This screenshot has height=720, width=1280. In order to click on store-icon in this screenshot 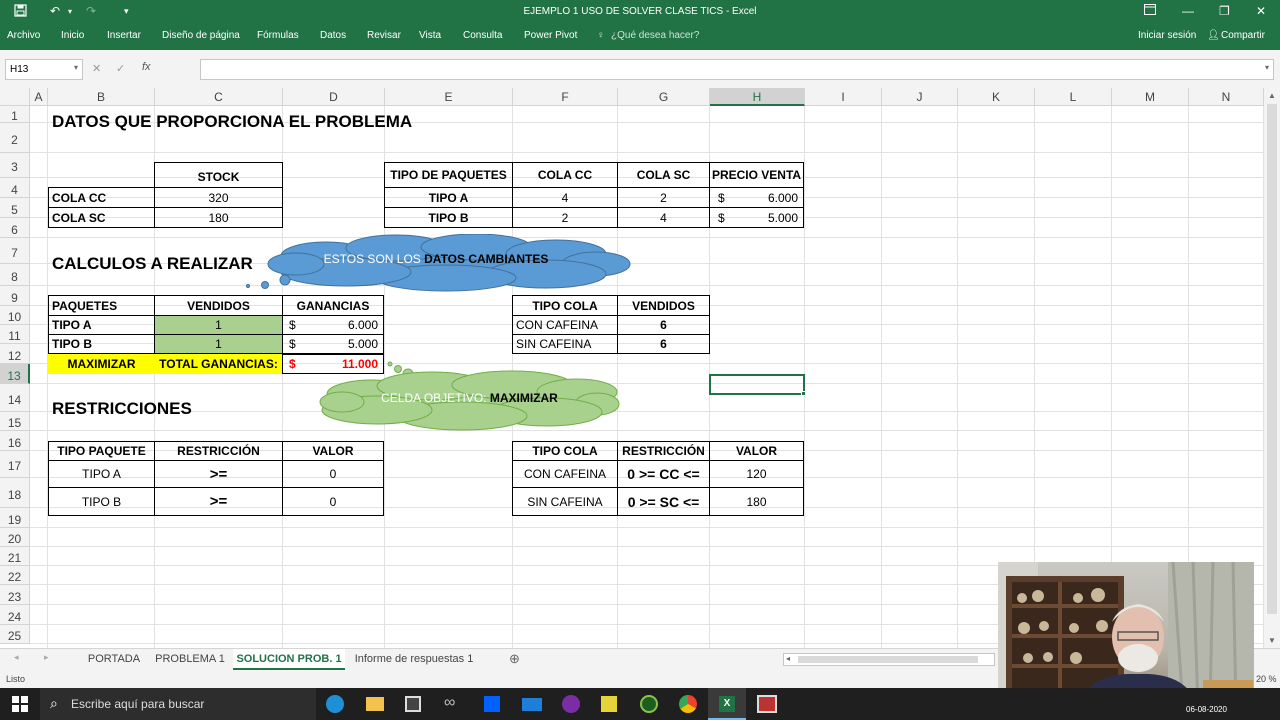, I will do `click(413, 704)`.